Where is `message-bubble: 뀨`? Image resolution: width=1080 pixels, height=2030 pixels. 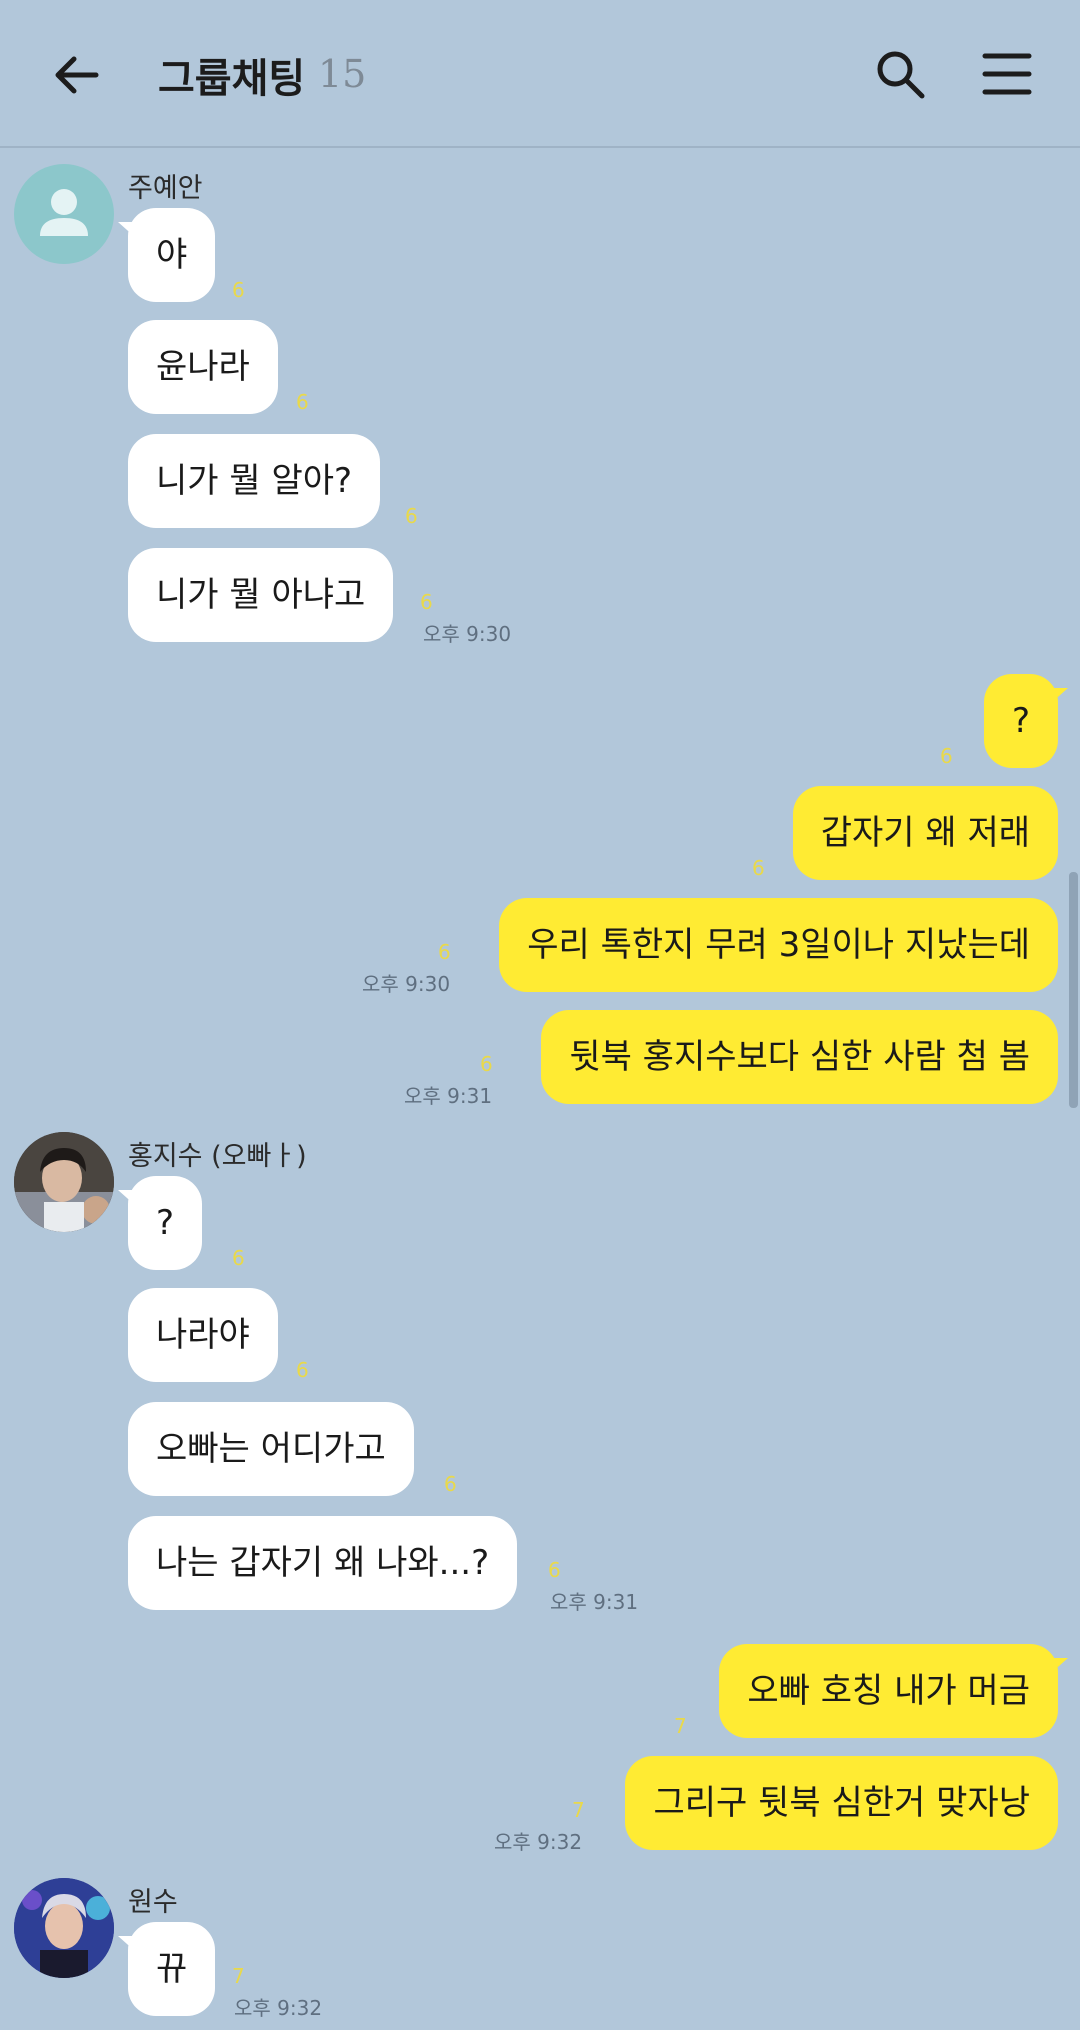 message-bubble: 뀨 is located at coordinates (166, 1969).